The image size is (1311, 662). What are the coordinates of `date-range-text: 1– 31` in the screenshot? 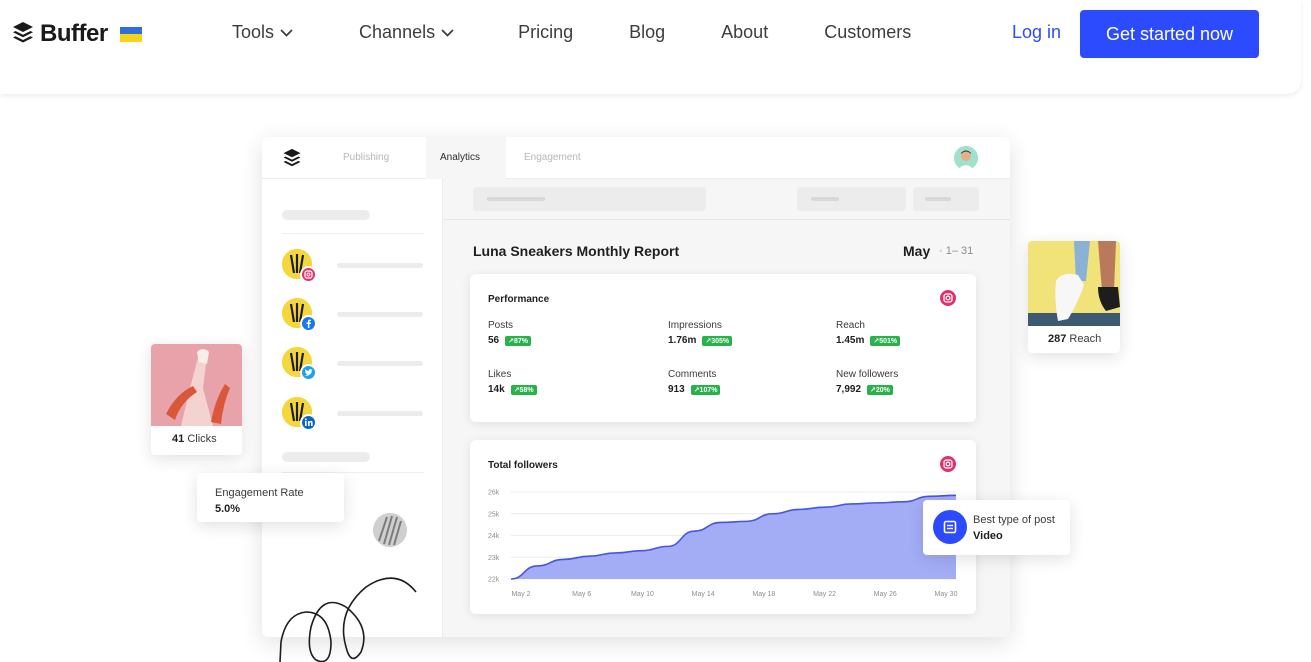 It's located at (959, 251).